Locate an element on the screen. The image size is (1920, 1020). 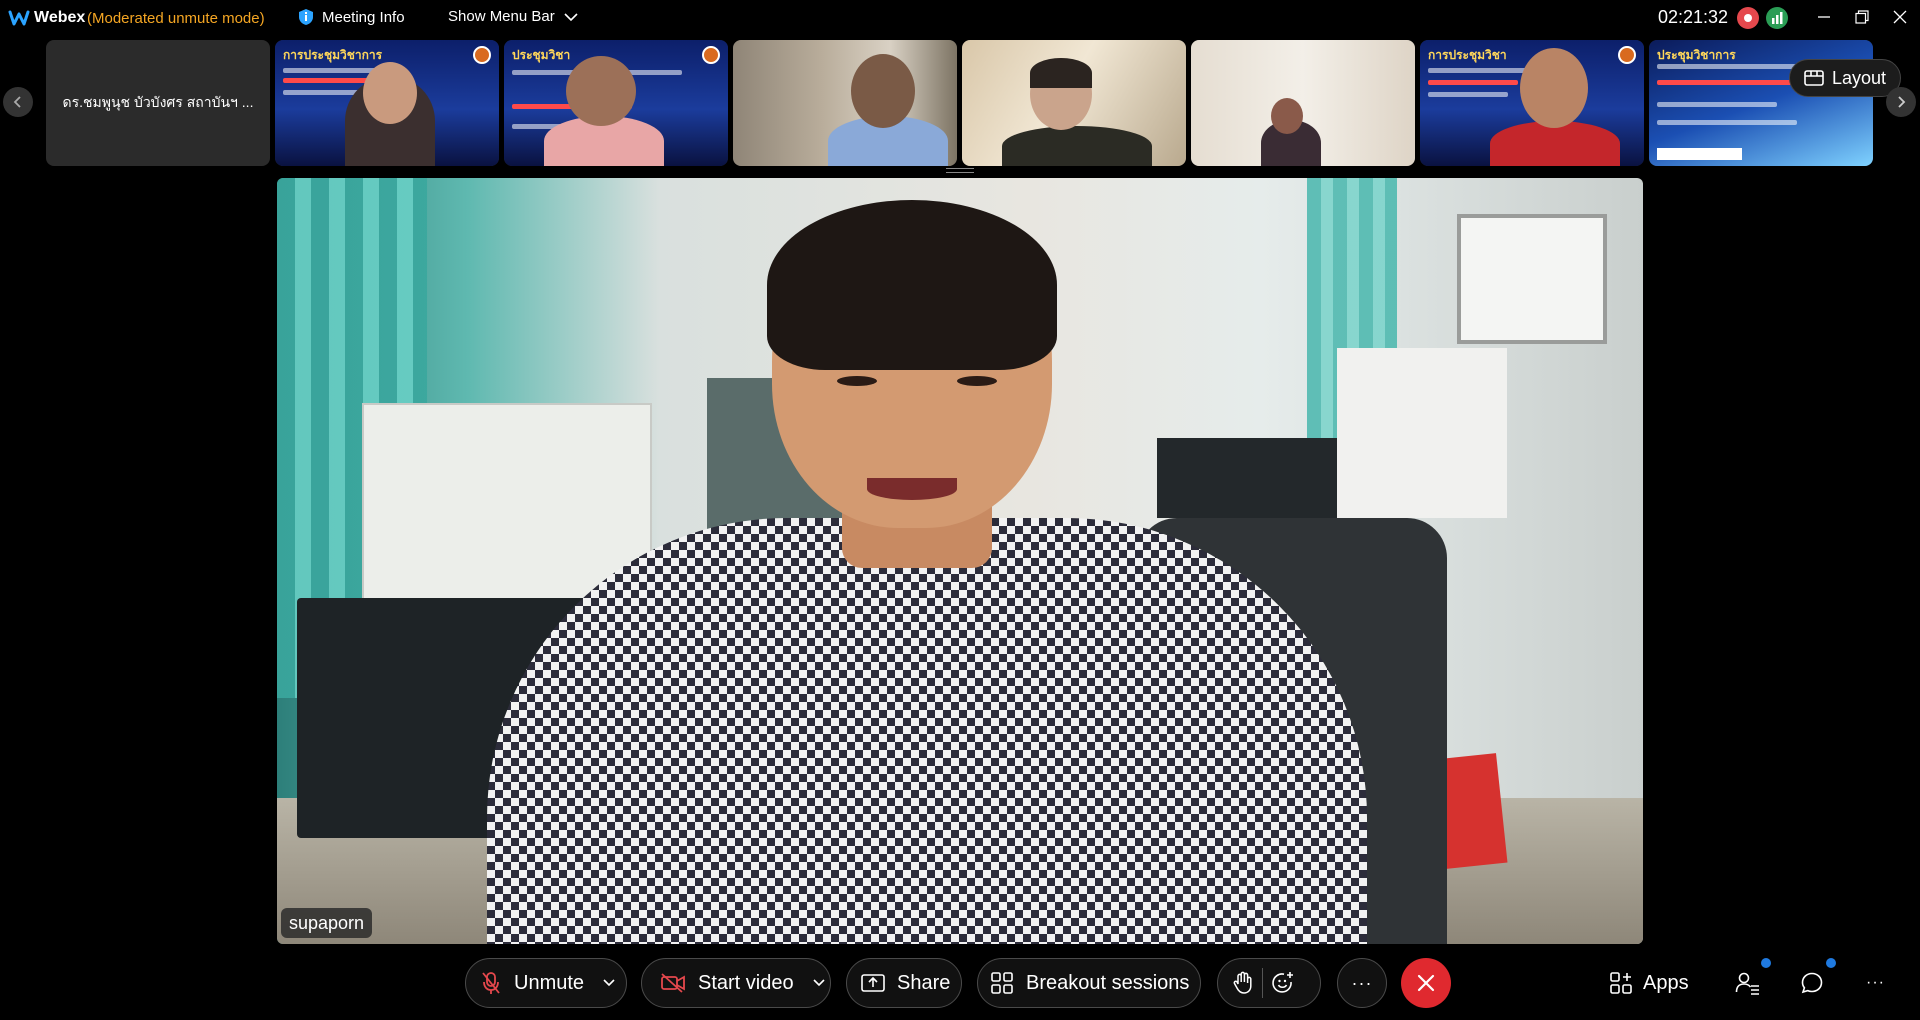
participant-thumbnail: การประชุมวิชาการ is located at coordinates (387, 103).